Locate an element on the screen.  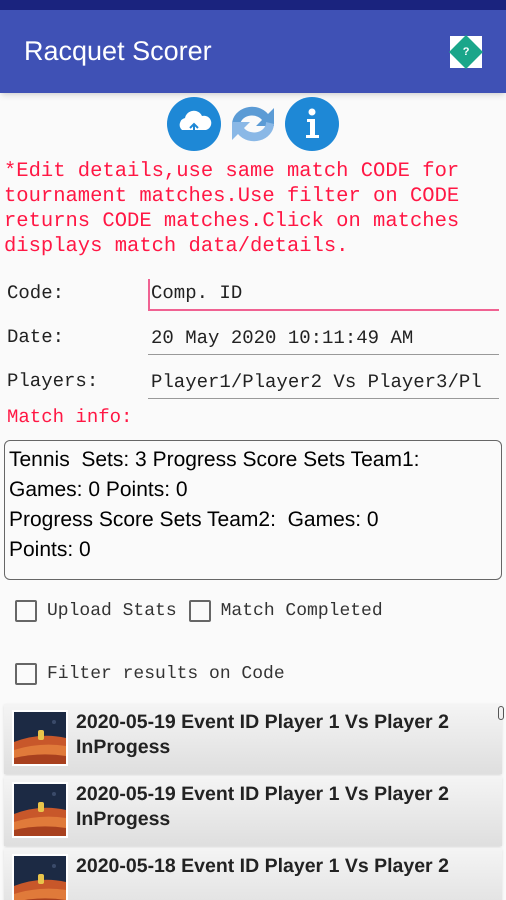
checkbox-label: Filter results on Code is located at coordinates (166, 674).